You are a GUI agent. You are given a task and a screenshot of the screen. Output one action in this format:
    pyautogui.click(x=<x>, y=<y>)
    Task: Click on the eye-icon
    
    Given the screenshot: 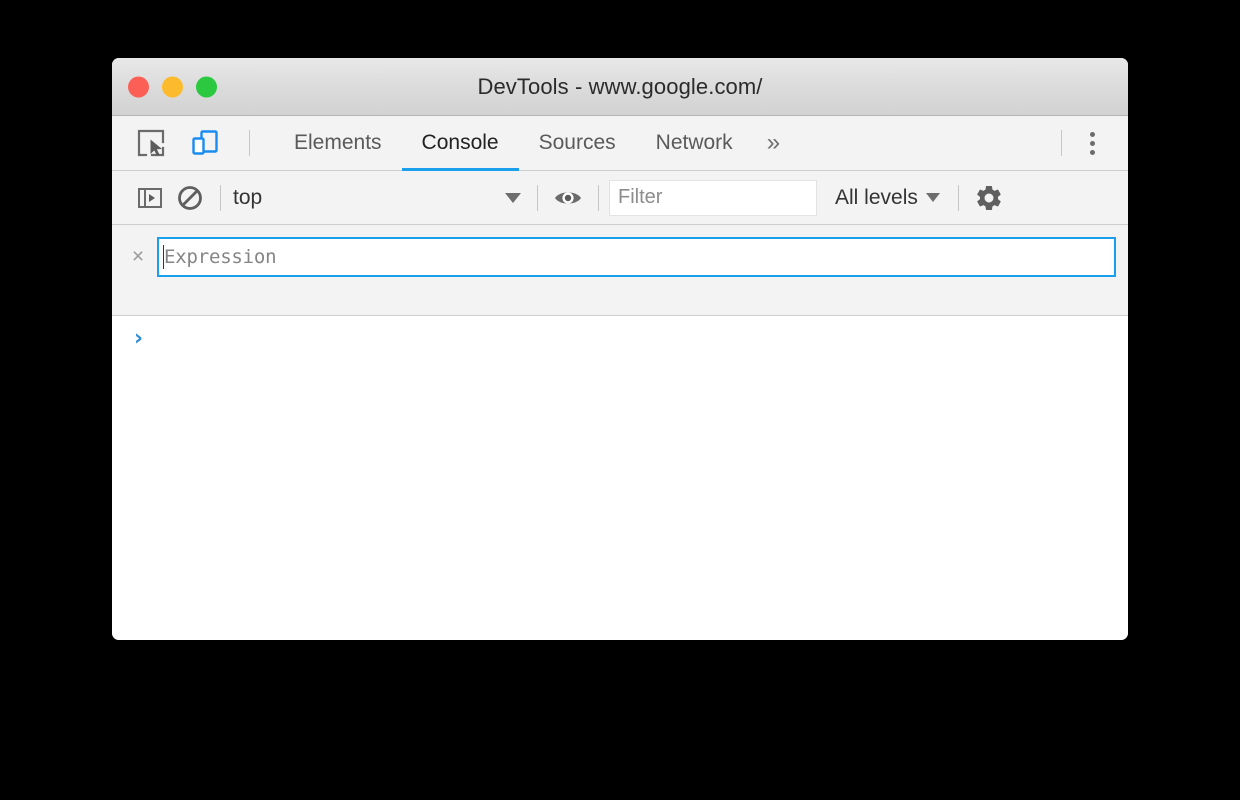 What is the action you would take?
    pyautogui.click(x=568, y=198)
    